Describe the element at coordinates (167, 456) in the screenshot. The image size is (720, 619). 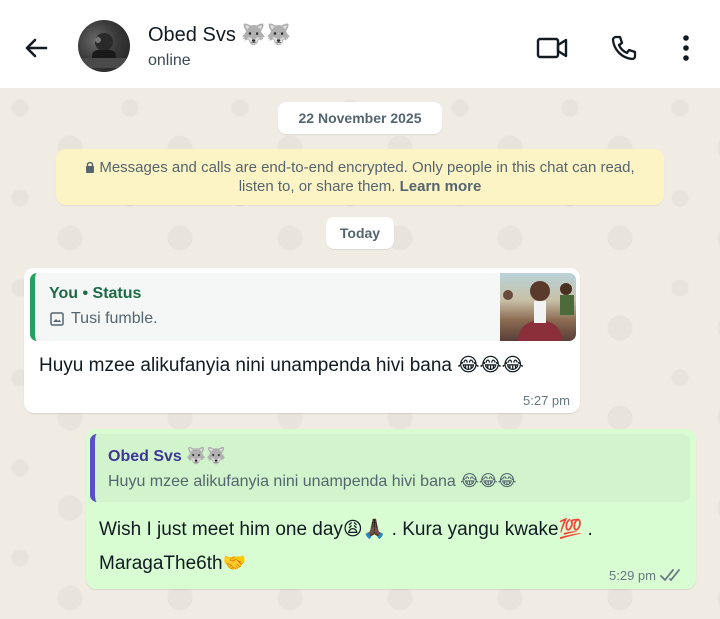
I see `quote-title: Obed Svs 🐺🐺` at that location.